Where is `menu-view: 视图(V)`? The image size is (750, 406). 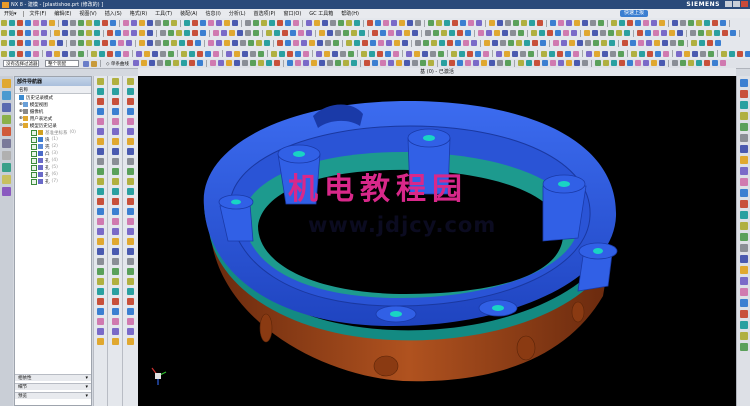
menu-view: 视图(V) is located at coordinates (87, 13).